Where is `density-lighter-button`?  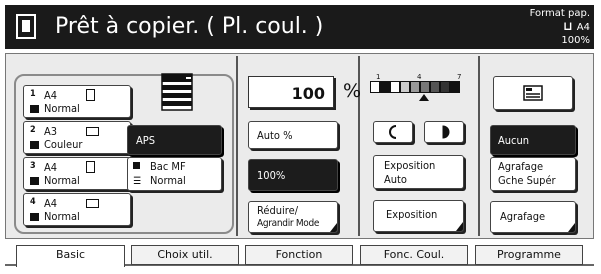 density-lighter-button is located at coordinates (393, 132).